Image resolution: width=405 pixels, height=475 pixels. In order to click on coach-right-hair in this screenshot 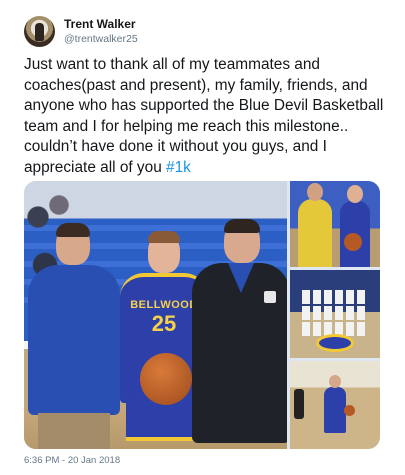, I will do `click(242, 226)`.